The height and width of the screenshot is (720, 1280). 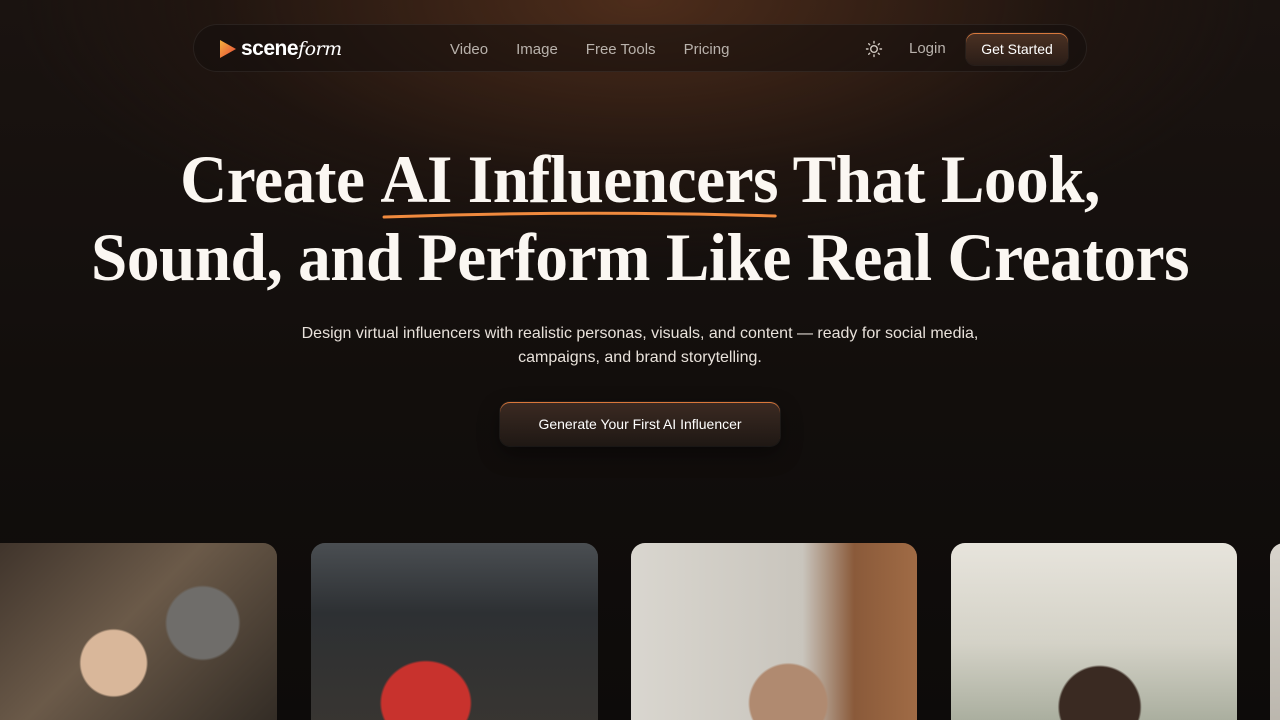 What do you see at coordinates (228, 49) in the screenshot?
I see `logo-play-icon` at bounding box center [228, 49].